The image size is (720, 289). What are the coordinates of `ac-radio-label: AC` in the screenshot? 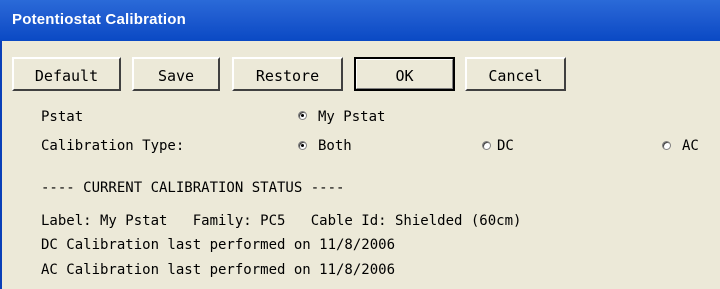 It's located at (690, 146).